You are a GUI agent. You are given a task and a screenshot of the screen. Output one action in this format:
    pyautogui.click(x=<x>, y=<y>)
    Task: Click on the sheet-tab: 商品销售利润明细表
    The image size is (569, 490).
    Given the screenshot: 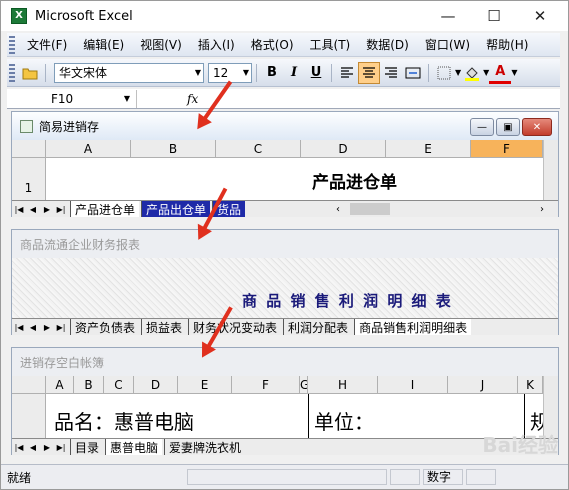 What is the action you would take?
    pyautogui.click(x=413, y=327)
    